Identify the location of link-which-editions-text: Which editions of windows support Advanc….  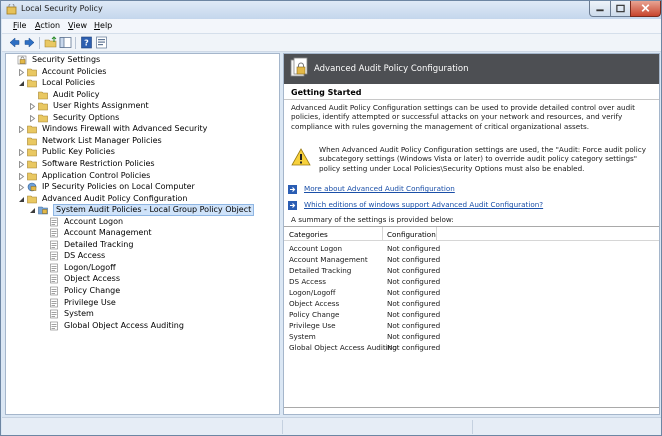
(423, 204).